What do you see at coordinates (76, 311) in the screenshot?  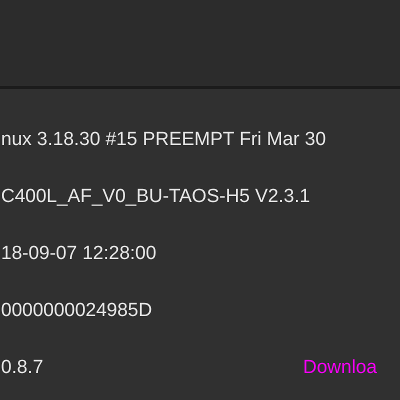 I see `info-value: 0000000024985D` at bounding box center [76, 311].